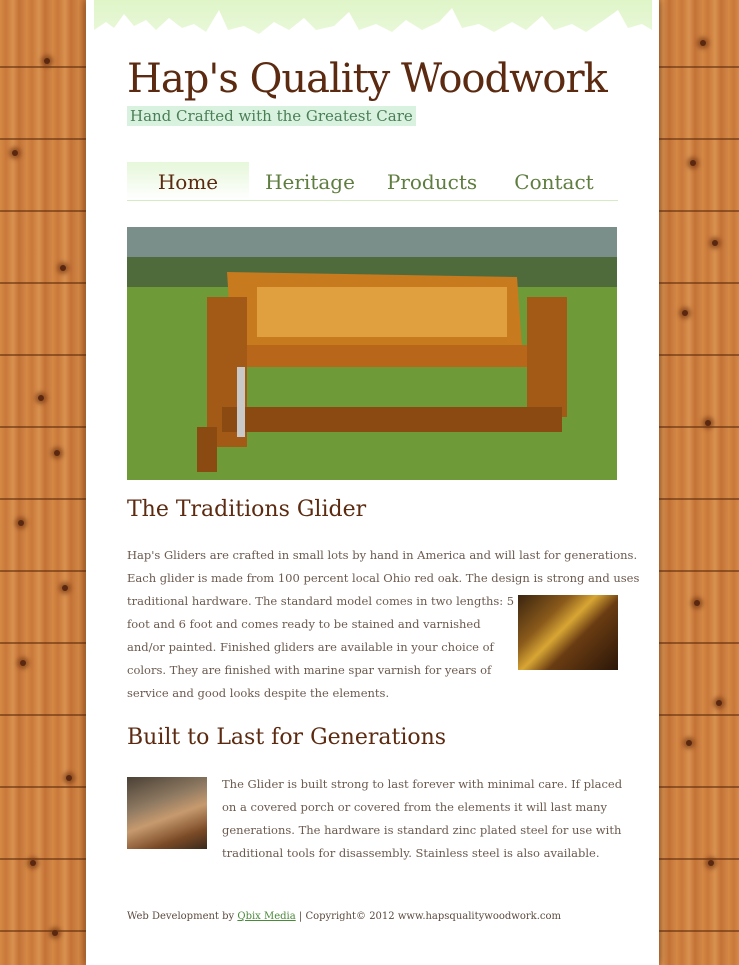 Image resolution: width=739 pixels, height=965 pixels. I want to click on section-heading-traditions: The Traditions Glider, so click(247, 509).